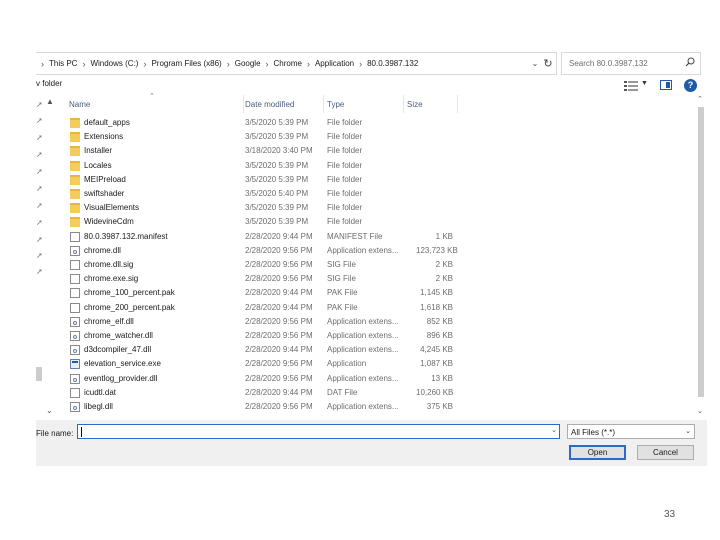 This screenshot has height=540, width=720. What do you see at coordinates (665, 452) in the screenshot?
I see `cancel-button: Cancel` at bounding box center [665, 452].